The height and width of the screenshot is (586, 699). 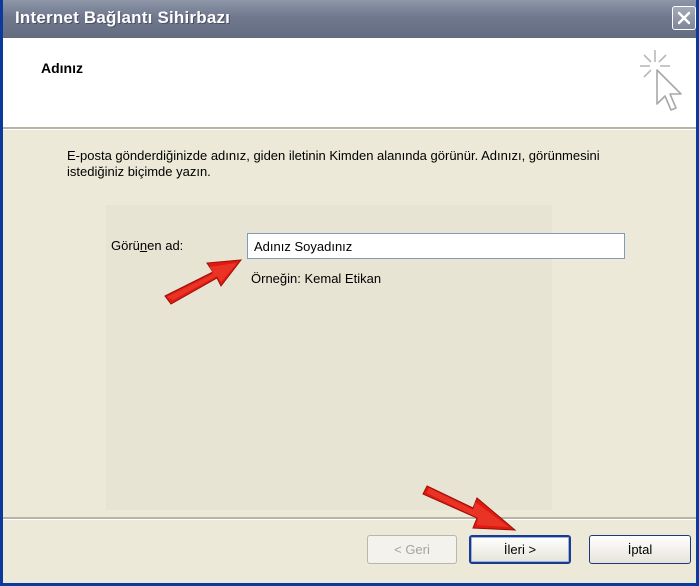 What do you see at coordinates (62, 68) in the screenshot?
I see `page-title: Adınız` at bounding box center [62, 68].